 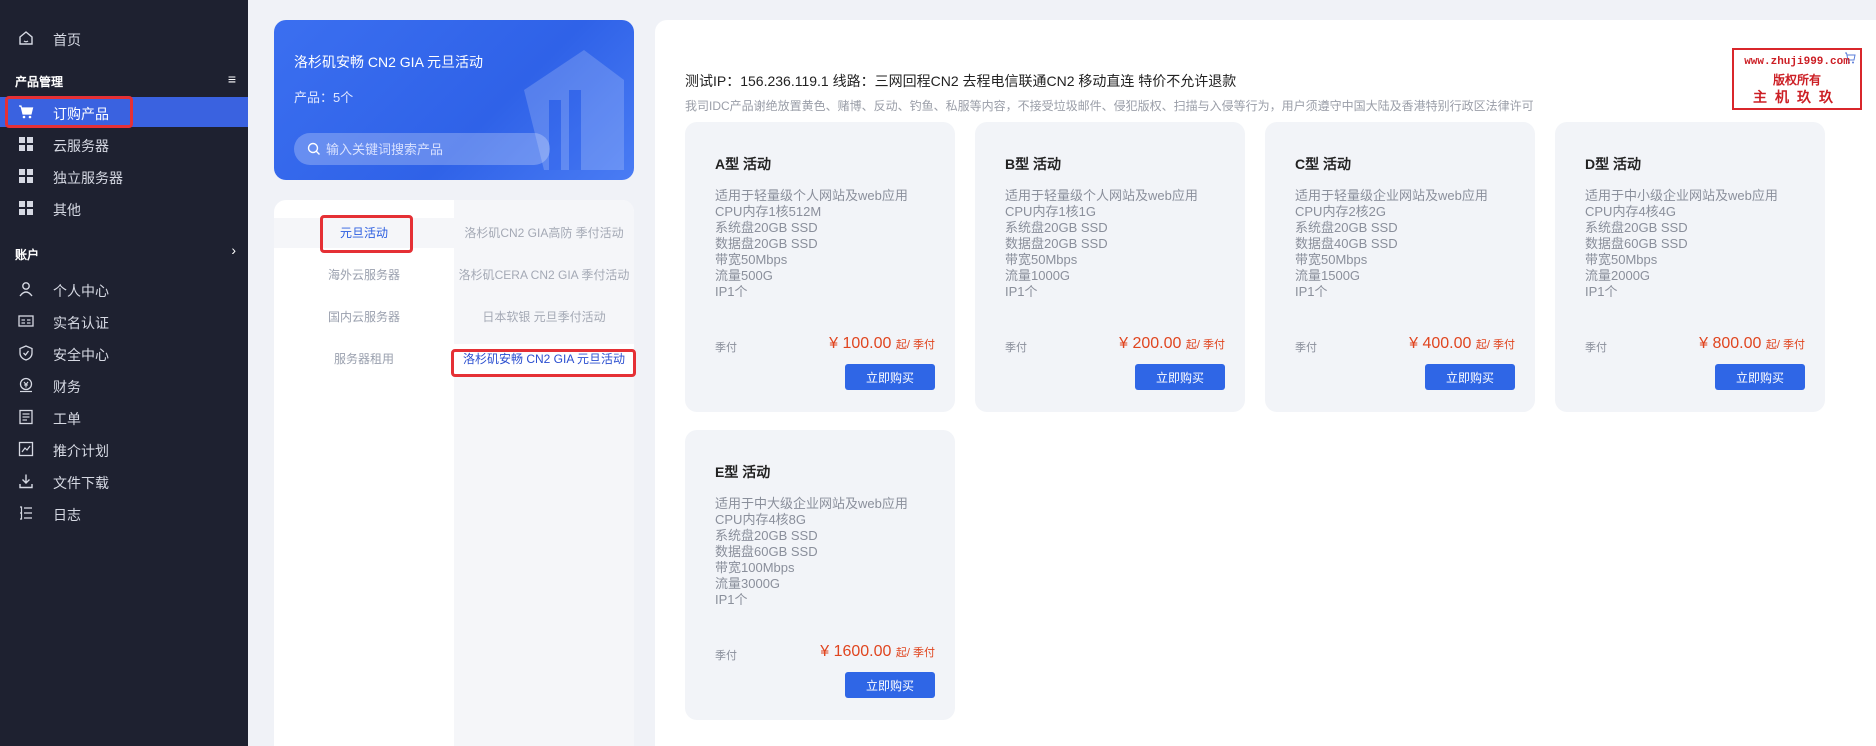 What do you see at coordinates (1056, 243) in the screenshot?
I see `spec-line: 数据盘20GB SSD` at bounding box center [1056, 243].